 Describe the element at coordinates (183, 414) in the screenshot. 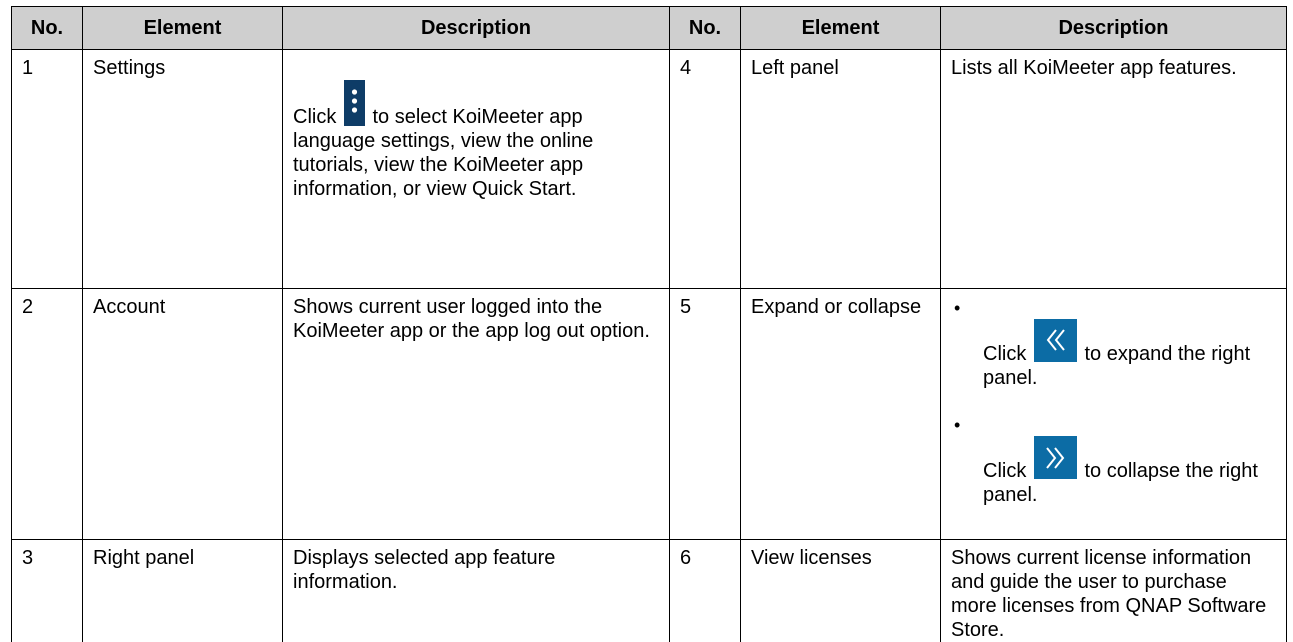

I see `element-name: Account` at that location.